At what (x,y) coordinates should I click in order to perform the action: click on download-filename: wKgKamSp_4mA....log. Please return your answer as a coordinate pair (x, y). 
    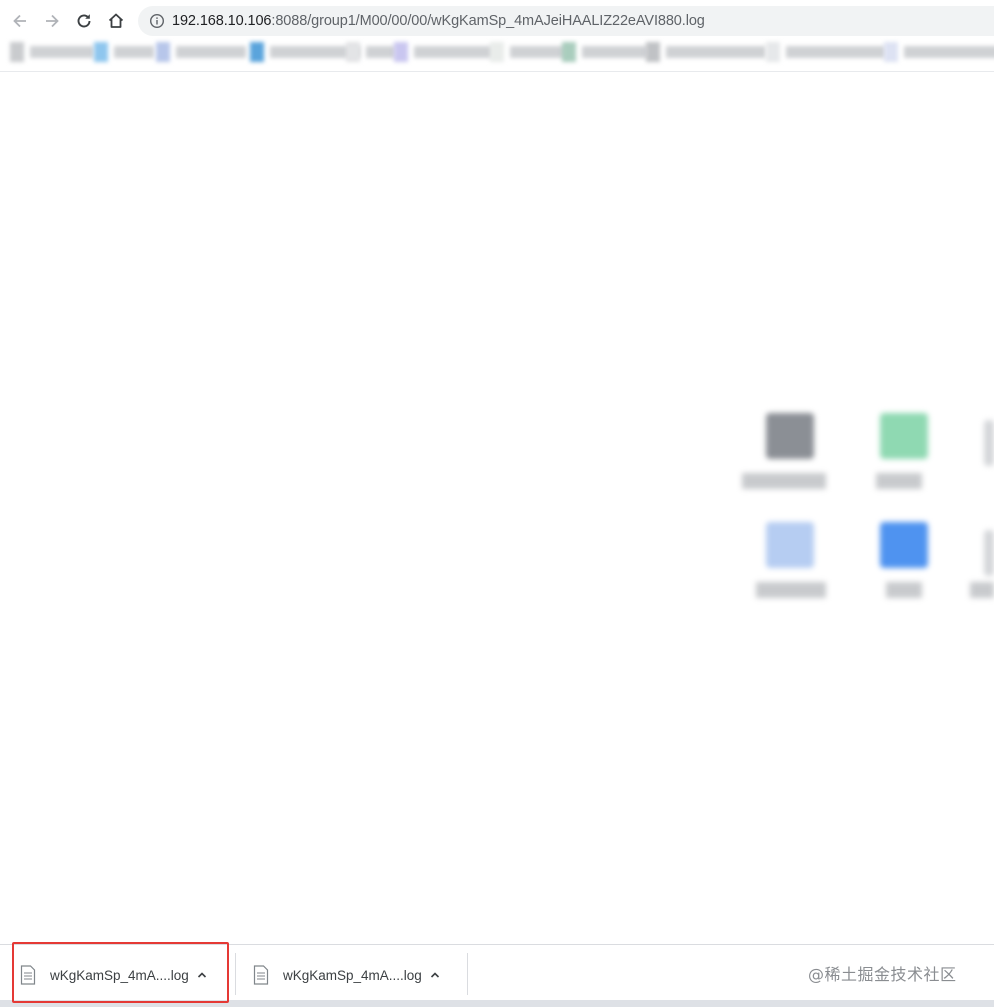
    Looking at the image, I should click on (352, 975).